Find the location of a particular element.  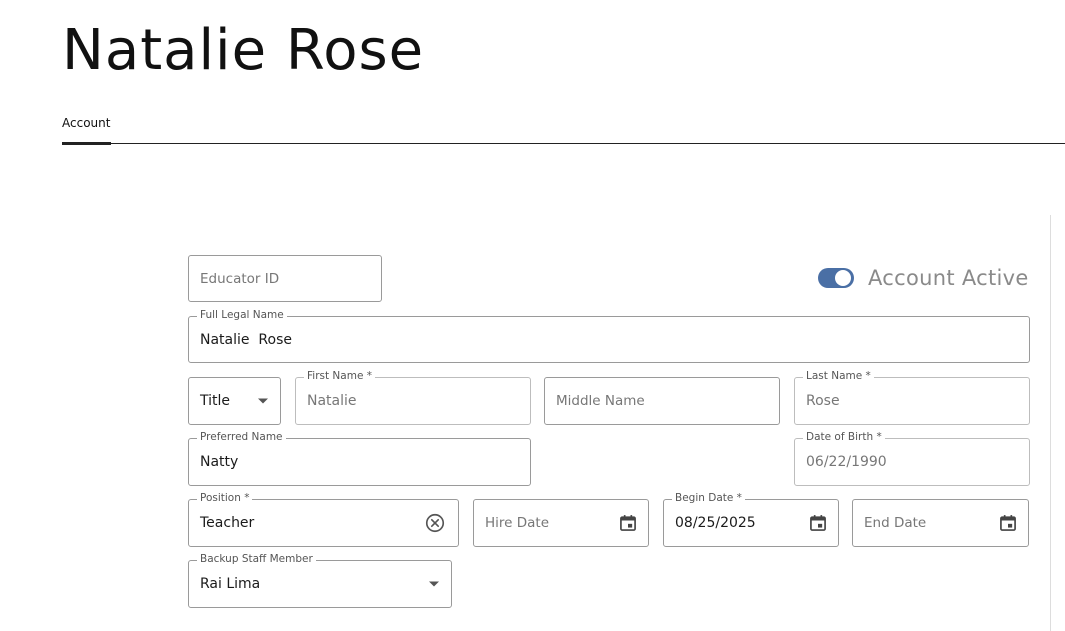

corner-quote-mark: ” is located at coordinates (38, 5).